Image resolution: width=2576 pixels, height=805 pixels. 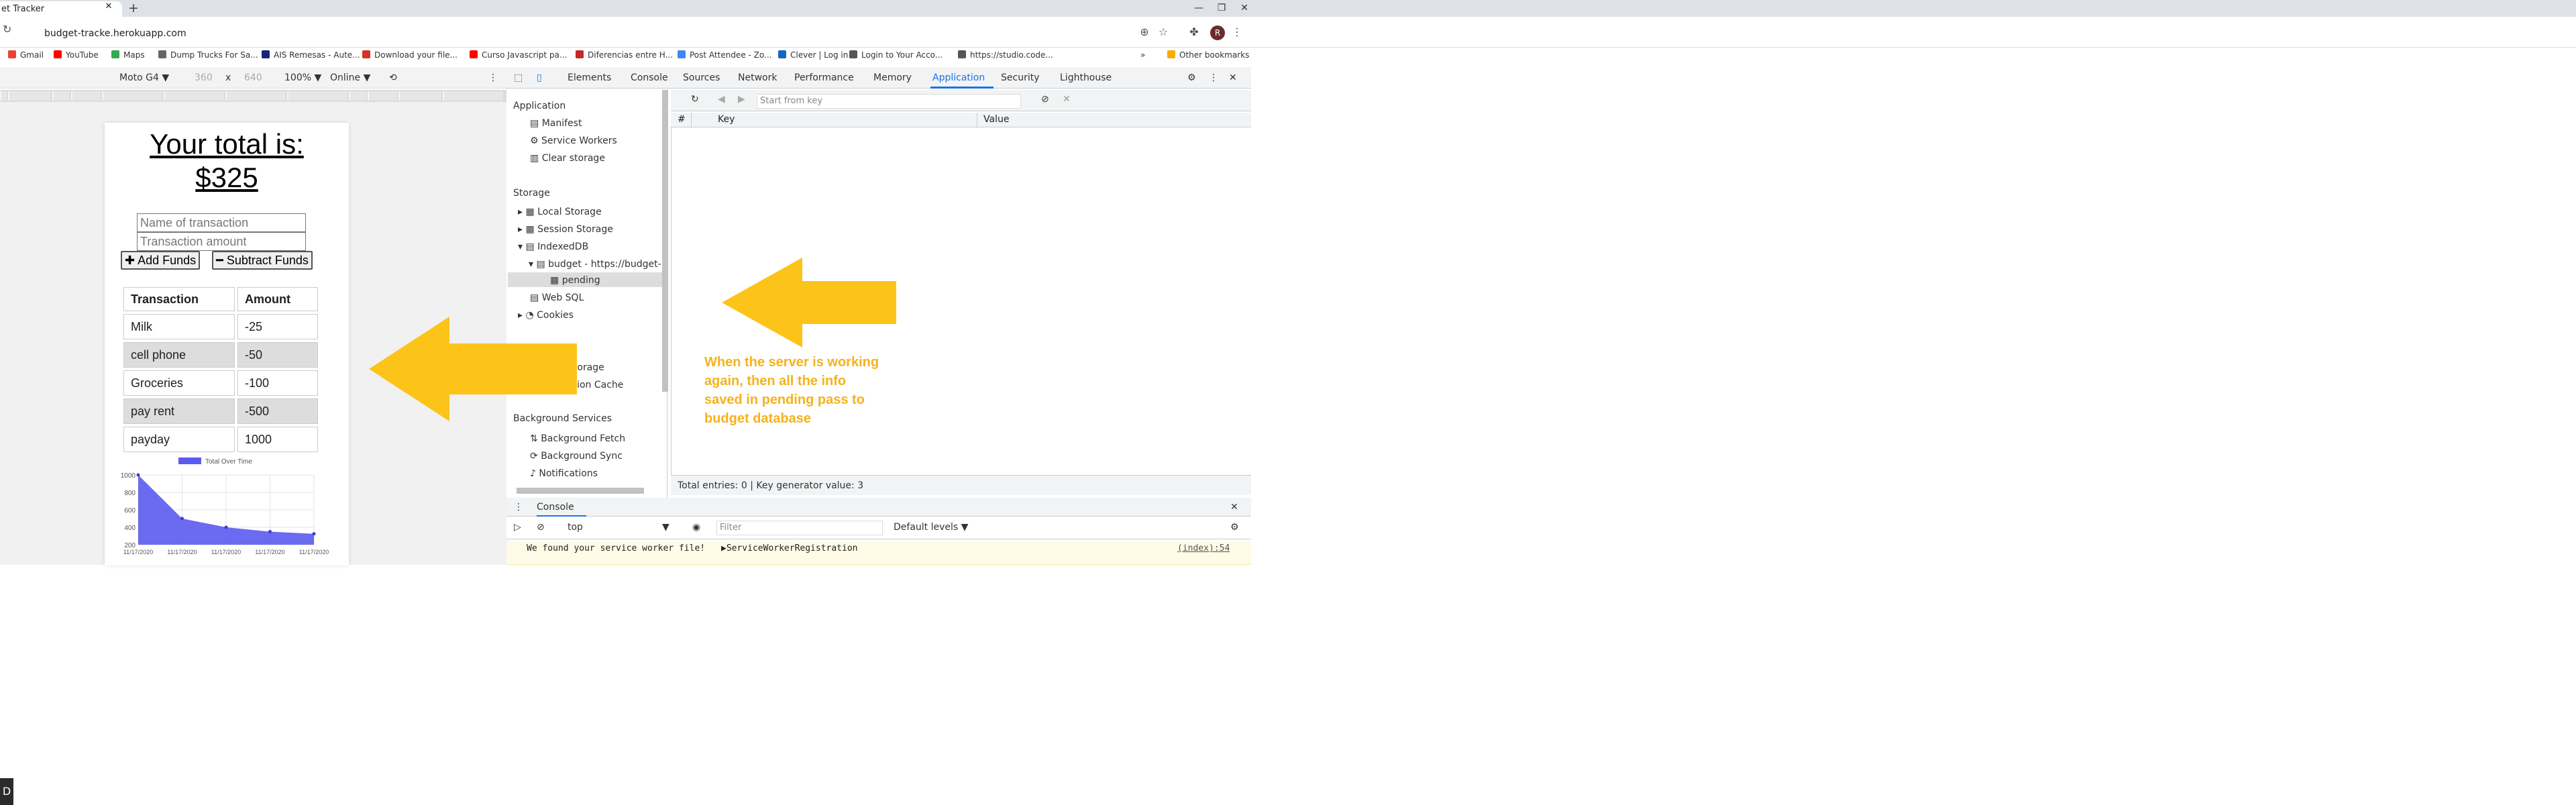 What do you see at coordinates (696, 527) in the screenshot?
I see `live-expression-eye-icon: ◉` at bounding box center [696, 527].